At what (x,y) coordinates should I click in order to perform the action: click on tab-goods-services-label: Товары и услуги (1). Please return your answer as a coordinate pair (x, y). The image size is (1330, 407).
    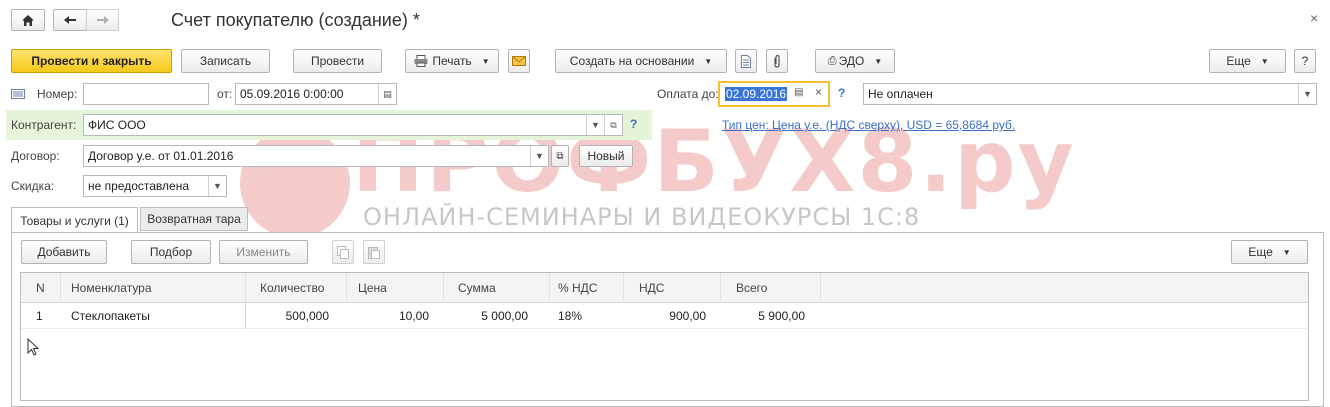
    Looking at the image, I should click on (74, 220).